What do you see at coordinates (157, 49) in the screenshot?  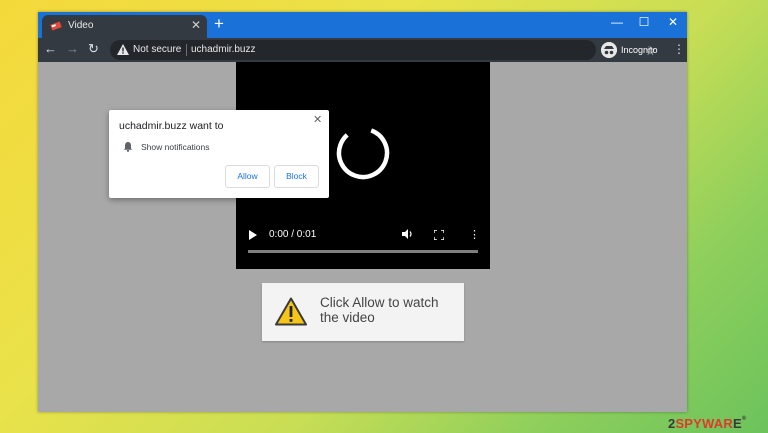 I see `security-status: Not secure` at bounding box center [157, 49].